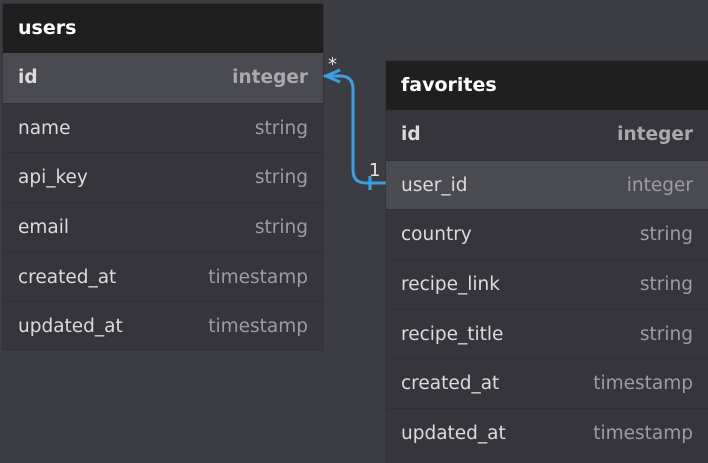  I want to click on column-name: recipe_link, so click(450, 285).